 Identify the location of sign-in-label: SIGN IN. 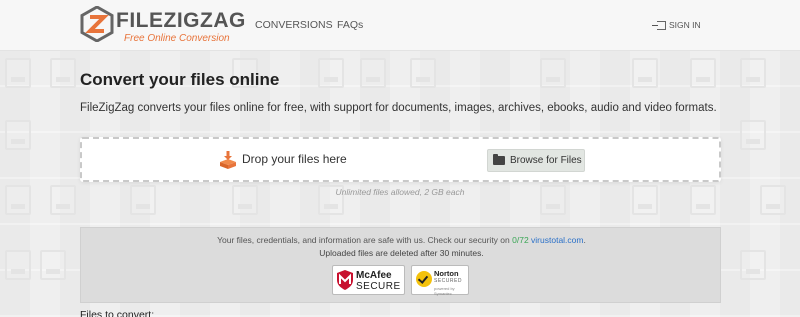
(685, 25).